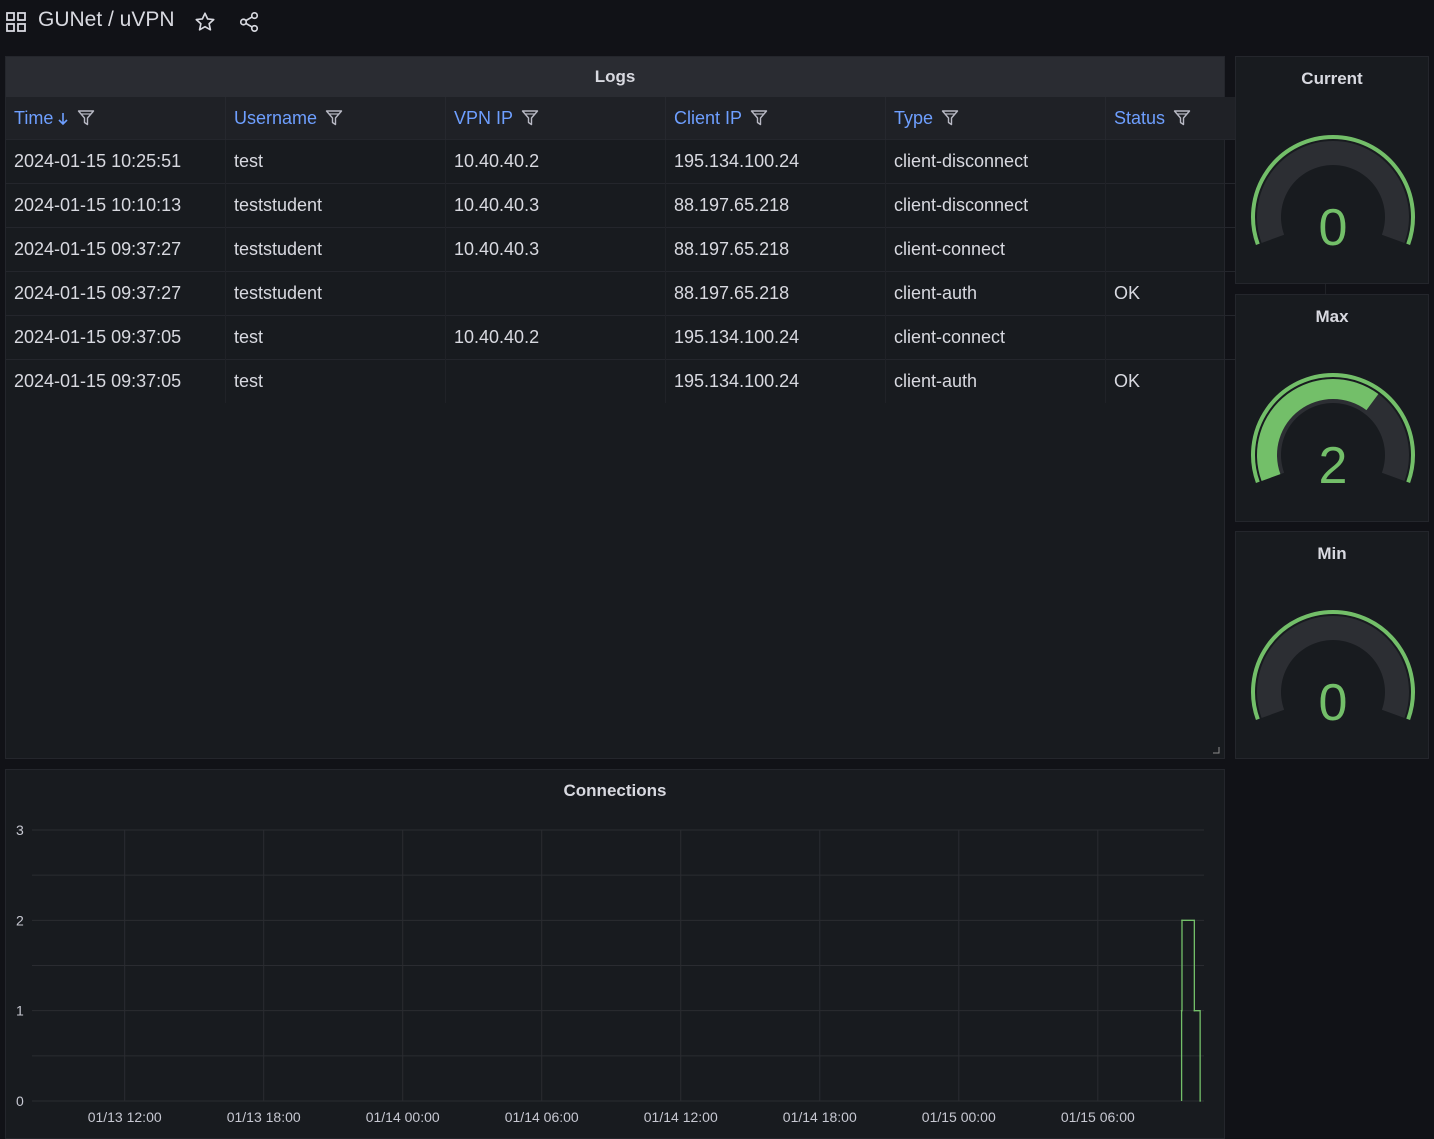 The width and height of the screenshot is (1434, 1139). Describe the element at coordinates (1333, 196) in the screenshot. I see `gauge-current: 0` at that location.